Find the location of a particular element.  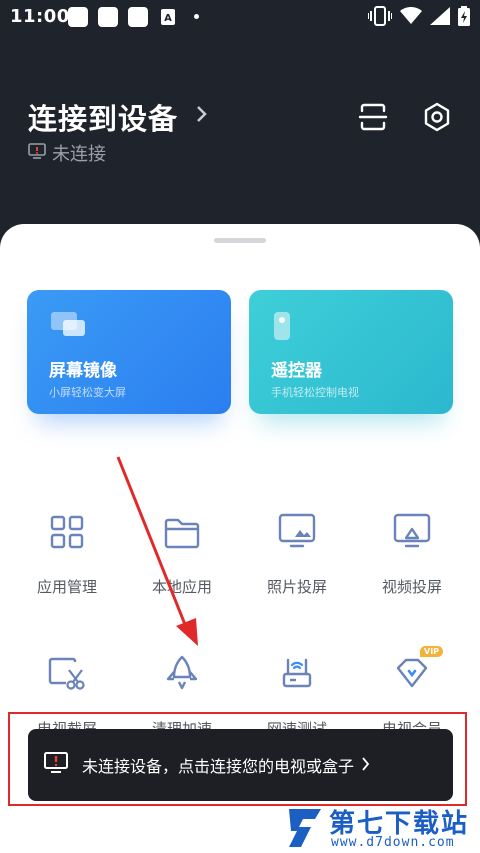

site-watermark: 第七下载站 www.d7down.com is located at coordinates (380, 827).